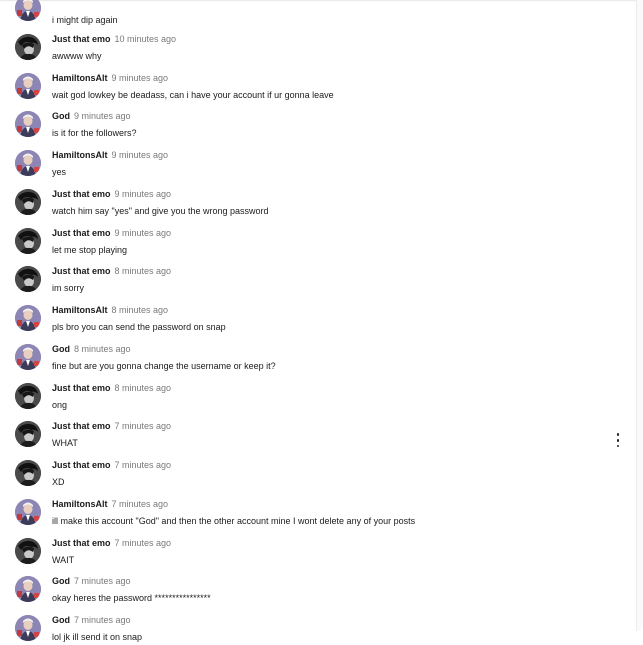 The width and height of the screenshot is (643, 645). Describe the element at coordinates (131, 598) in the screenshot. I see `comment-text: okay heres the password ****************` at that location.